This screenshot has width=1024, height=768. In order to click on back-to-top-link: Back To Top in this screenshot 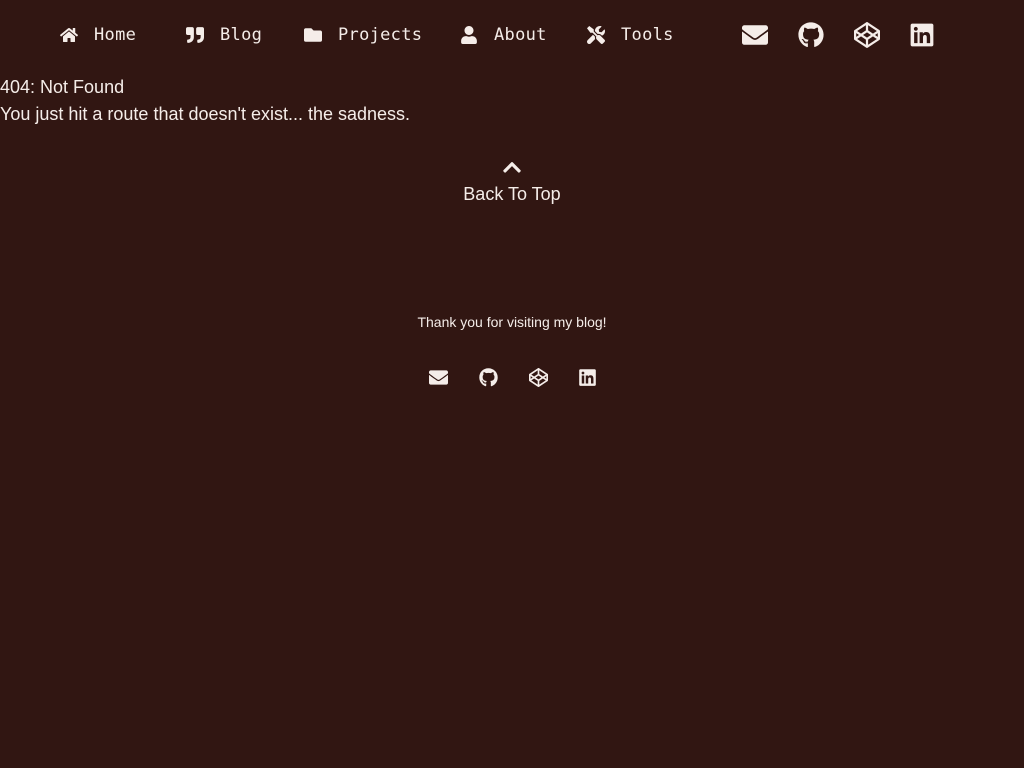, I will do `click(512, 183)`.